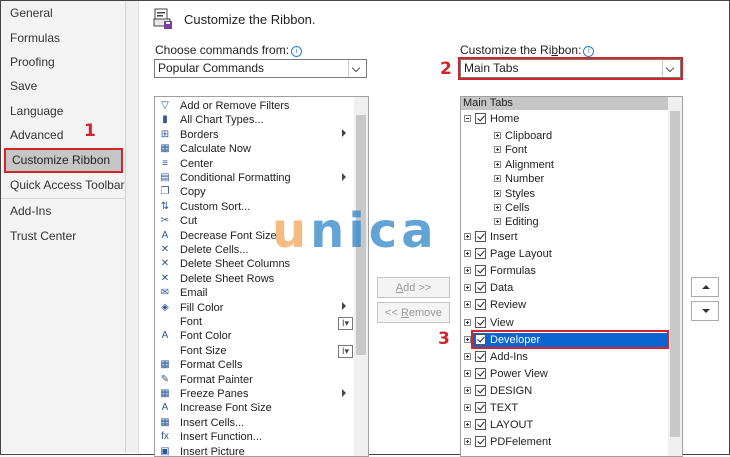  Describe the element at coordinates (675, 276) in the screenshot. I see `tabs-scrollbar` at that location.